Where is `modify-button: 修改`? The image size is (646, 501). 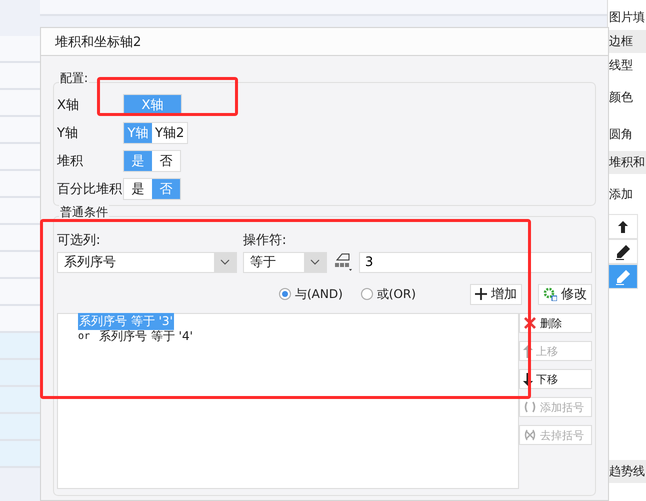
modify-button: 修改 is located at coordinates (565, 294).